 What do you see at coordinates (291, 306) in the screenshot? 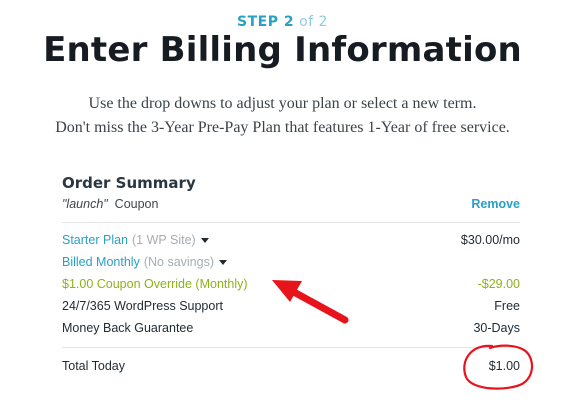
I see `support-row: 24/7/365 WordPress Support Free` at bounding box center [291, 306].